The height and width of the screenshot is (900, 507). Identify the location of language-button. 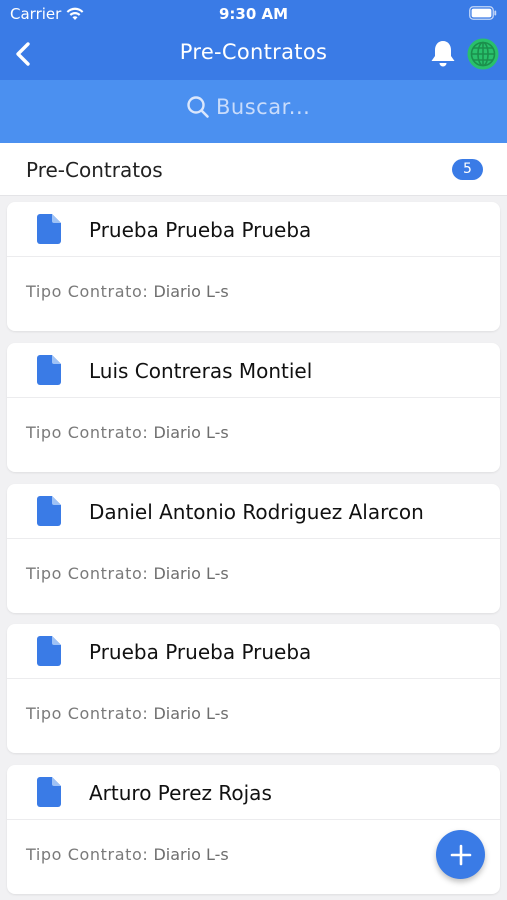
(483, 54).